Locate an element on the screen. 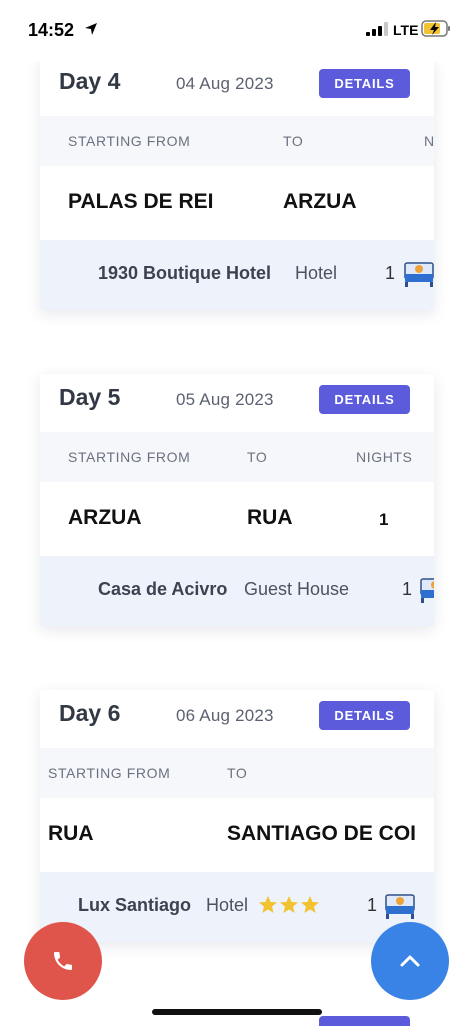  status-time: 14:52 is located at coordinates (51, 30).